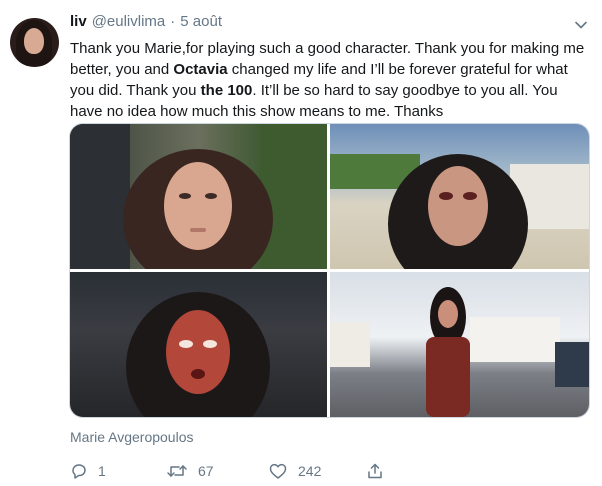 This screenshot has width=602, height=486. Describe the element at coordinates (88, 471) in the screenshot. I see `reply-button: 1` at that location.